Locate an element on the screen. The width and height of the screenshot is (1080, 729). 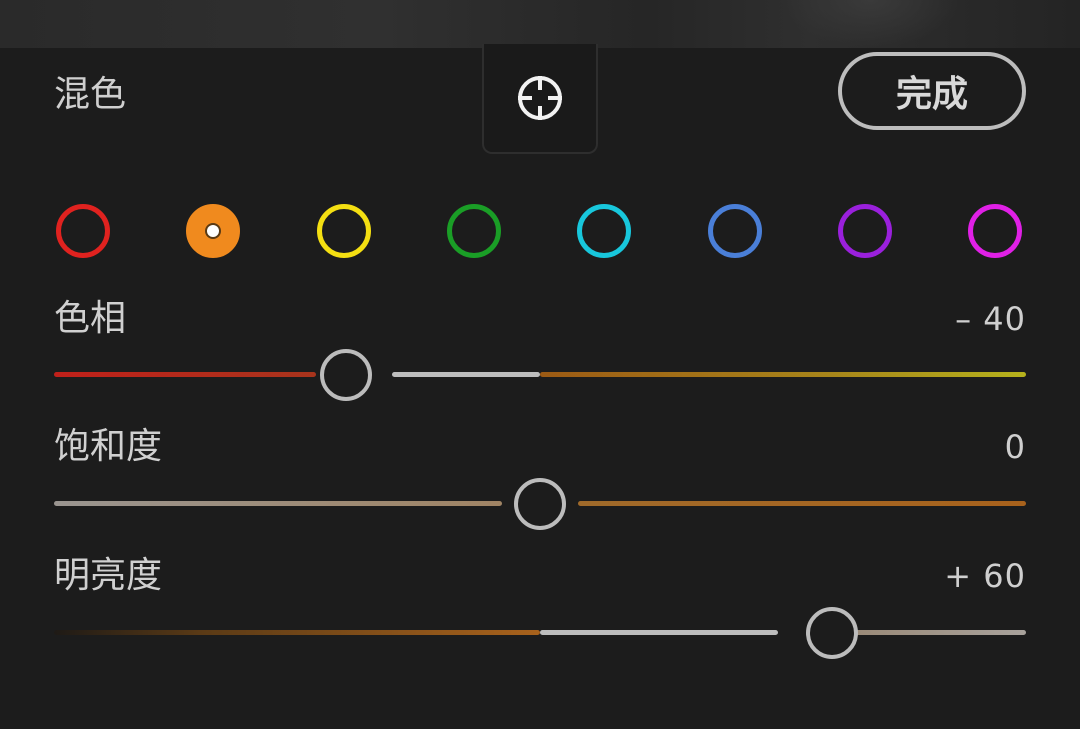
saturation-value: 0 is located at coordinates (1015, 447).